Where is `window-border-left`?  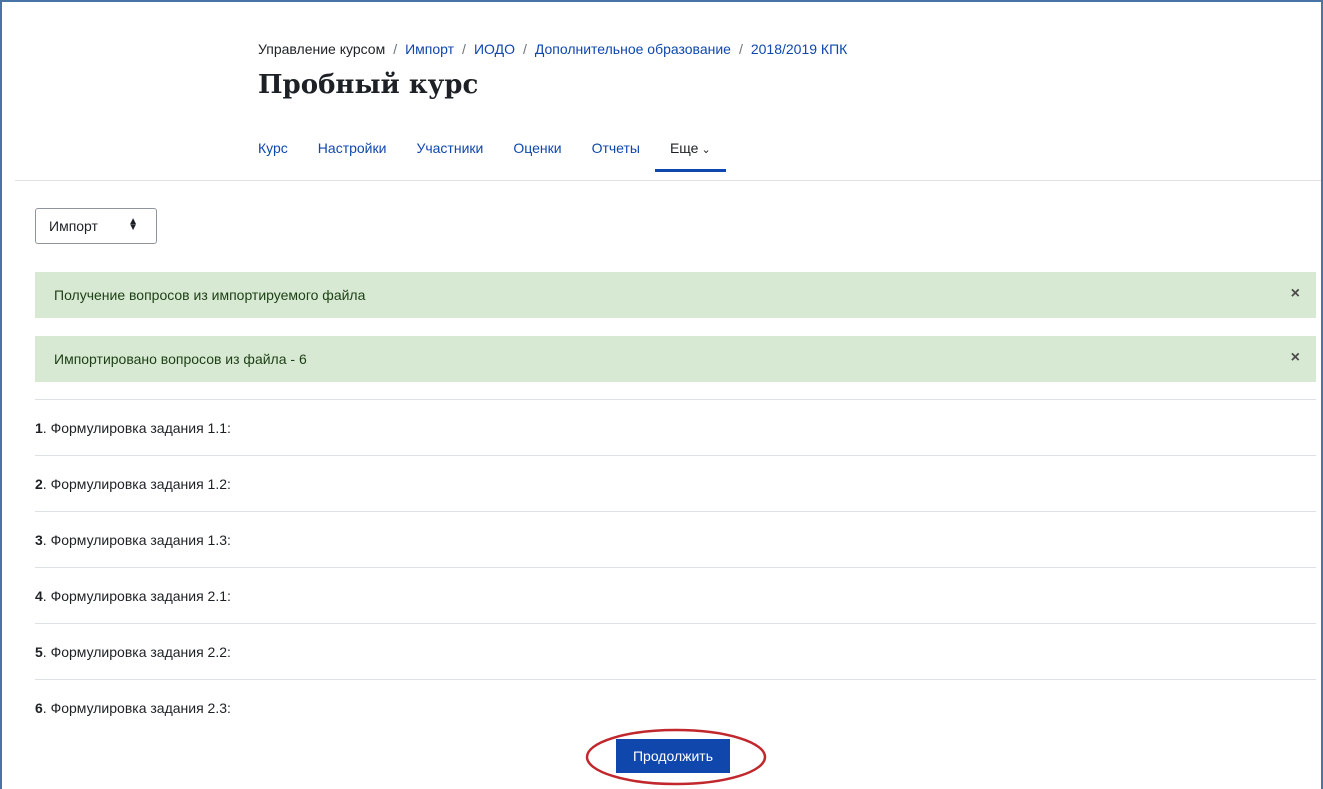 window-border-left is located at coordinates (1, 394).